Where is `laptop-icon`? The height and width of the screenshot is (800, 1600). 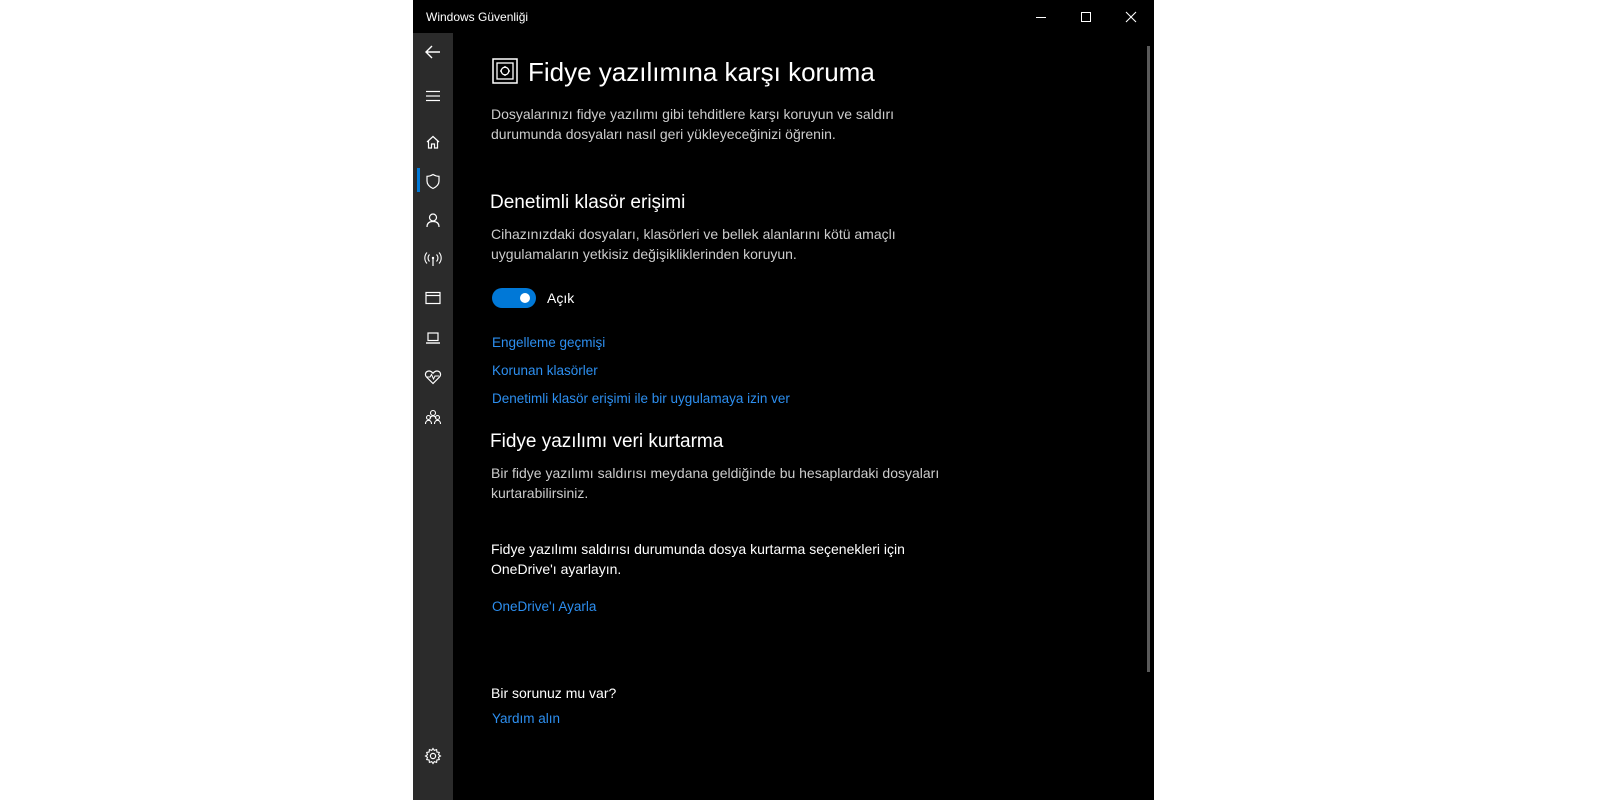
laptop-icon is located at coordinates (433, 338).